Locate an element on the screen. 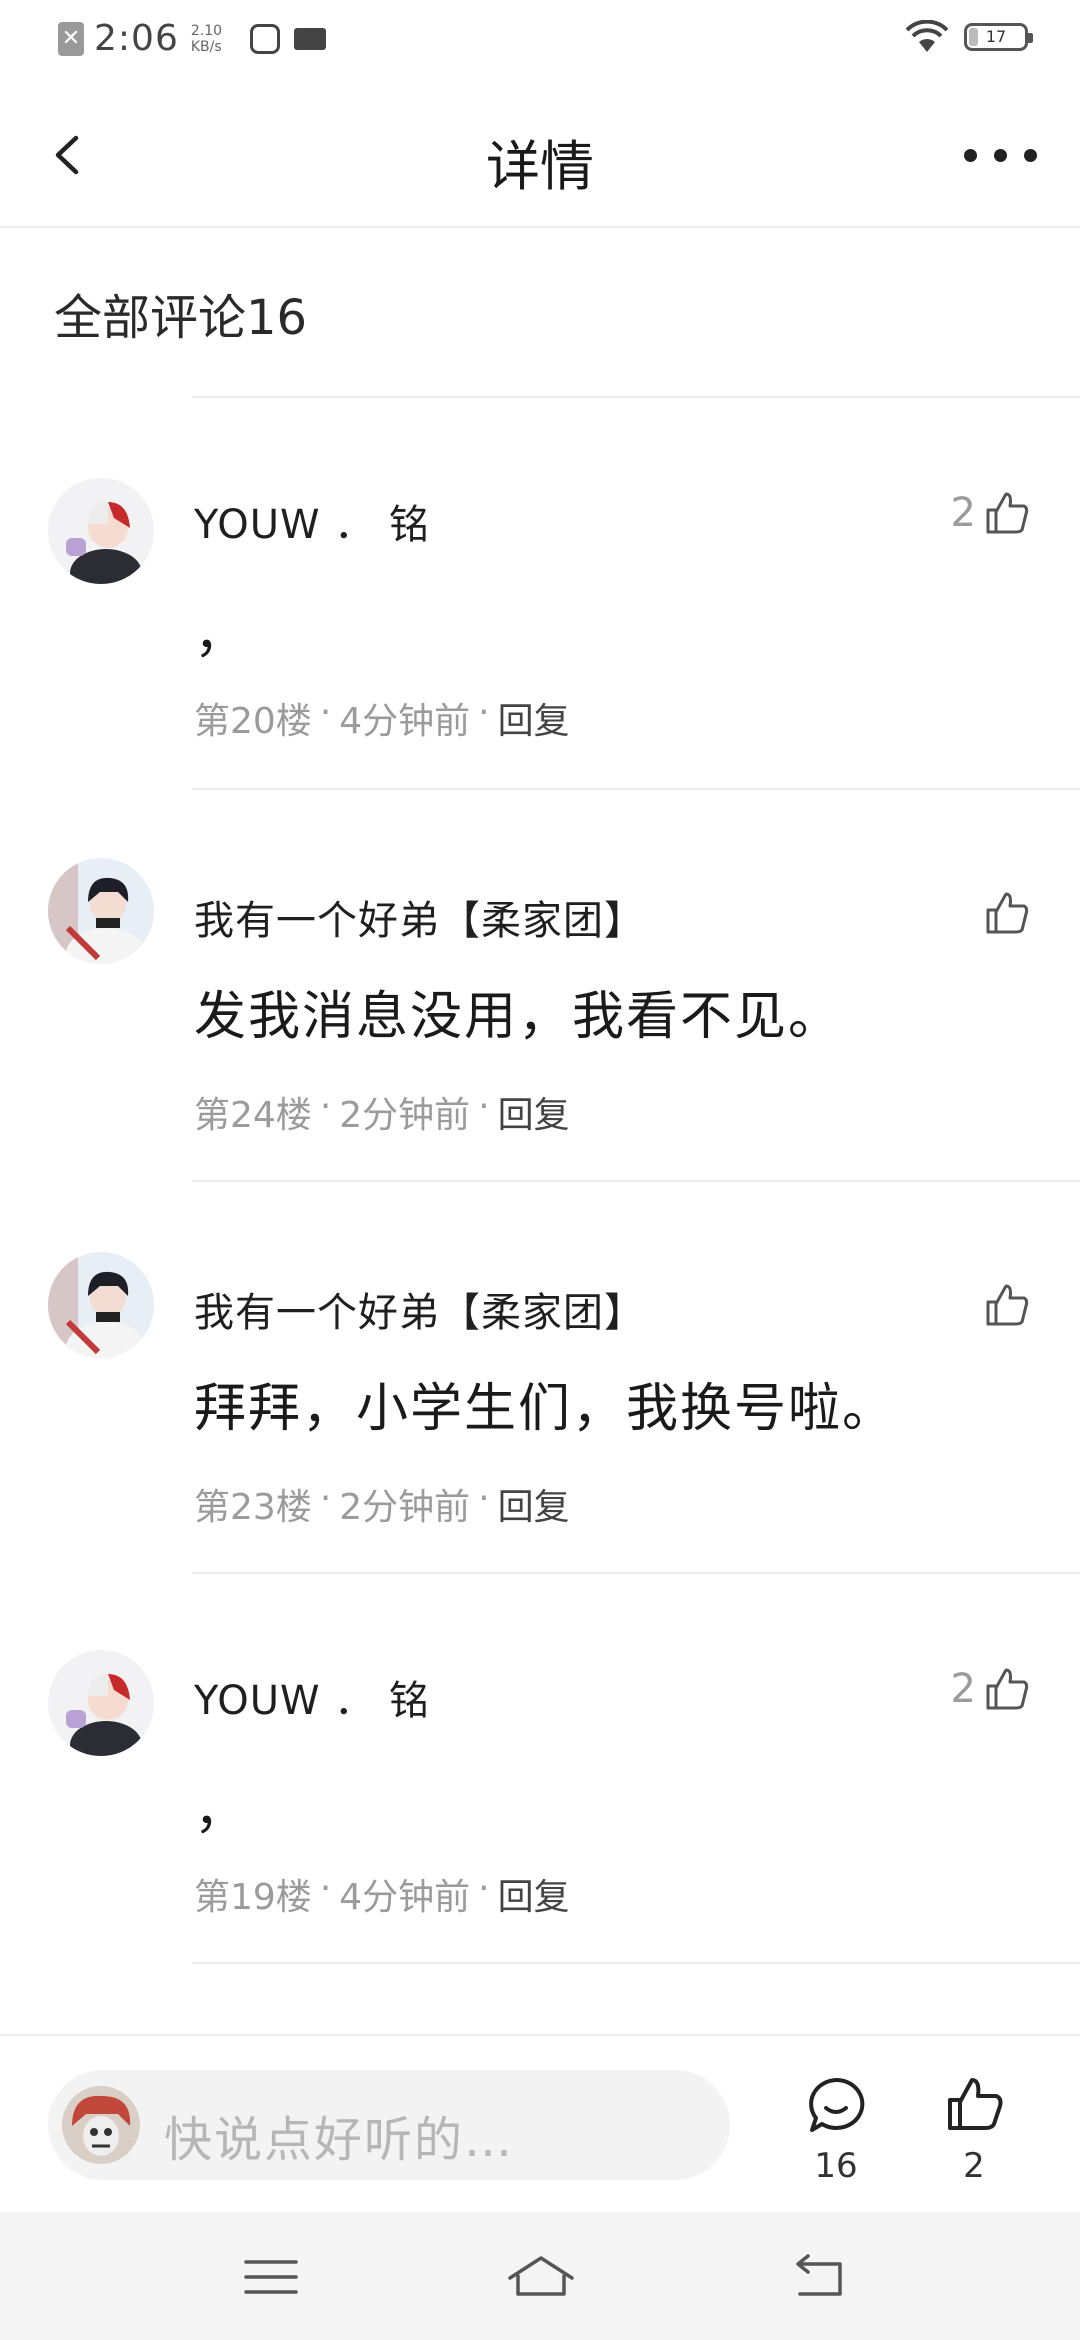  comment-count: 16 is located at coordinates (836, 2166).